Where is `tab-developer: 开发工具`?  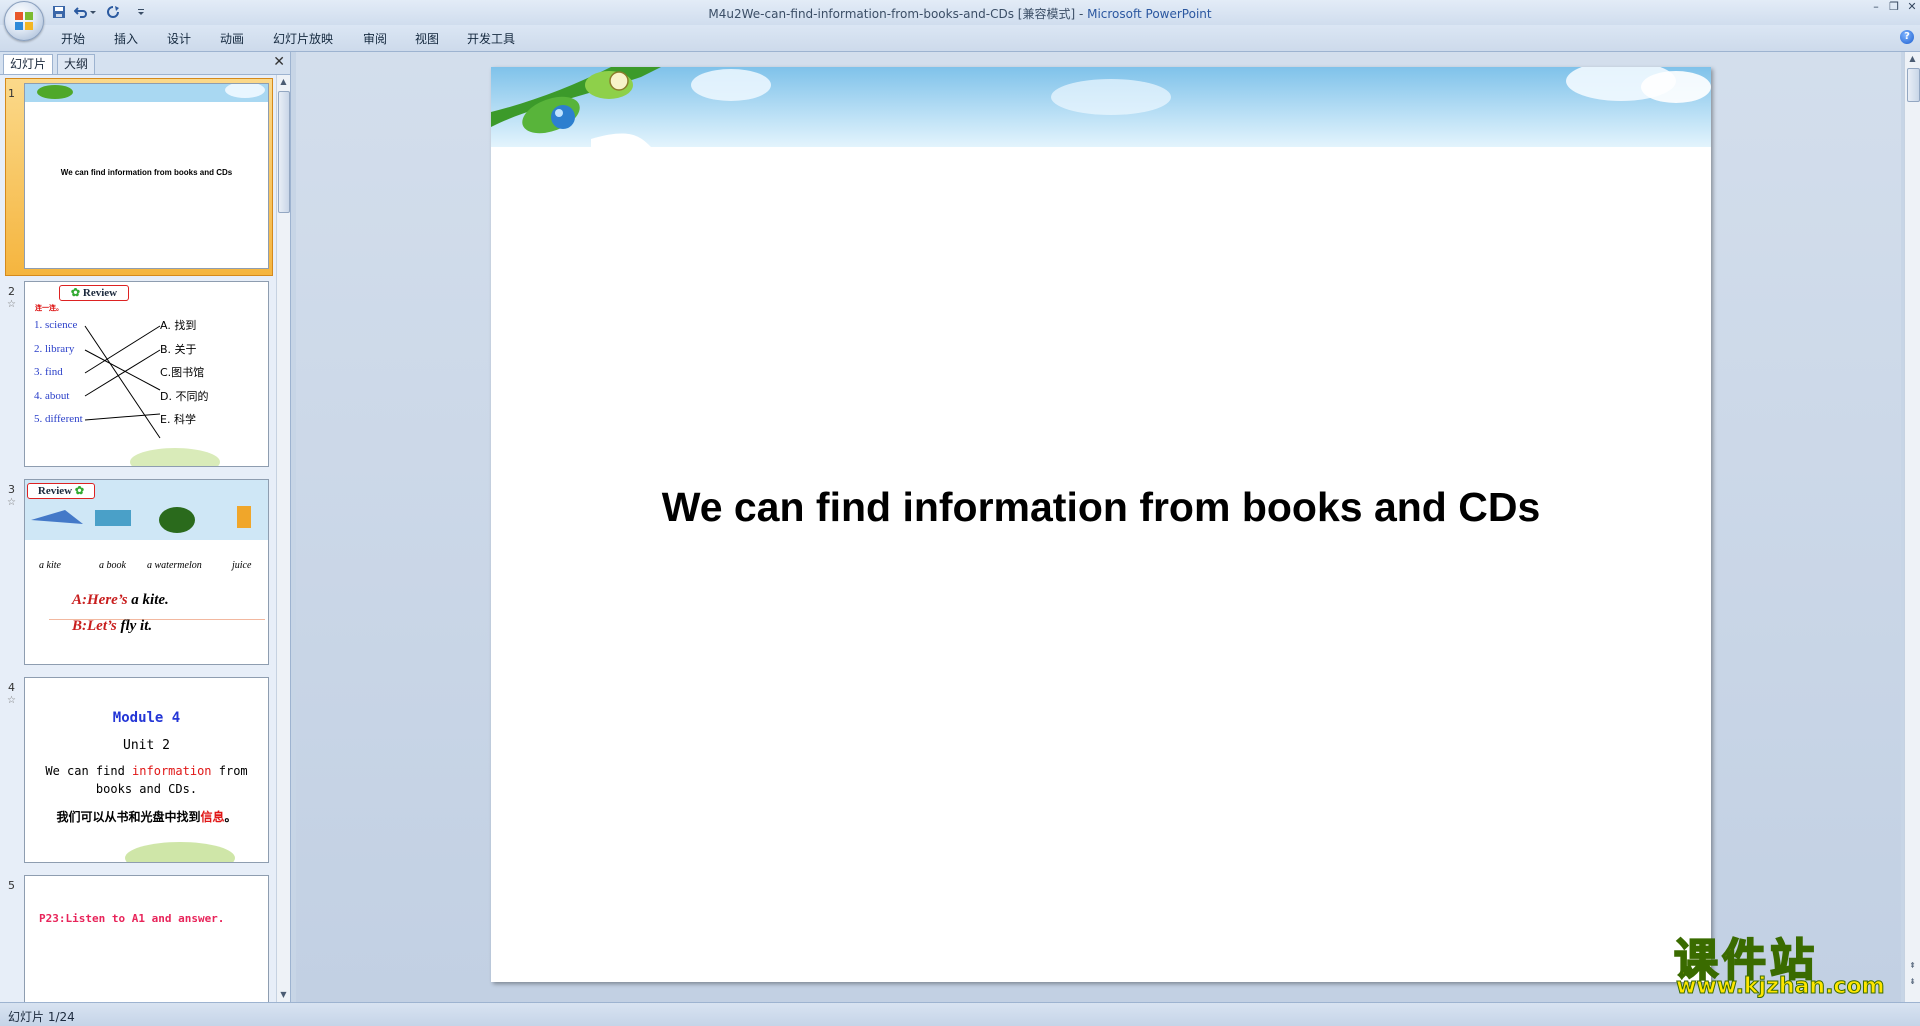 tab-developer: 开发工具 is located at coordinates (491, 38).